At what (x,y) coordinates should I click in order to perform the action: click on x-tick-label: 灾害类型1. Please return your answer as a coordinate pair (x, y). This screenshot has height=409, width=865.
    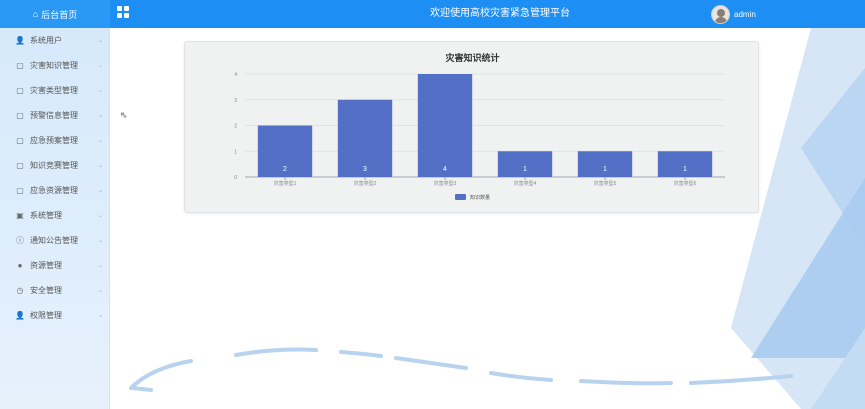
    Looking at the image, I should click on (285, 183).